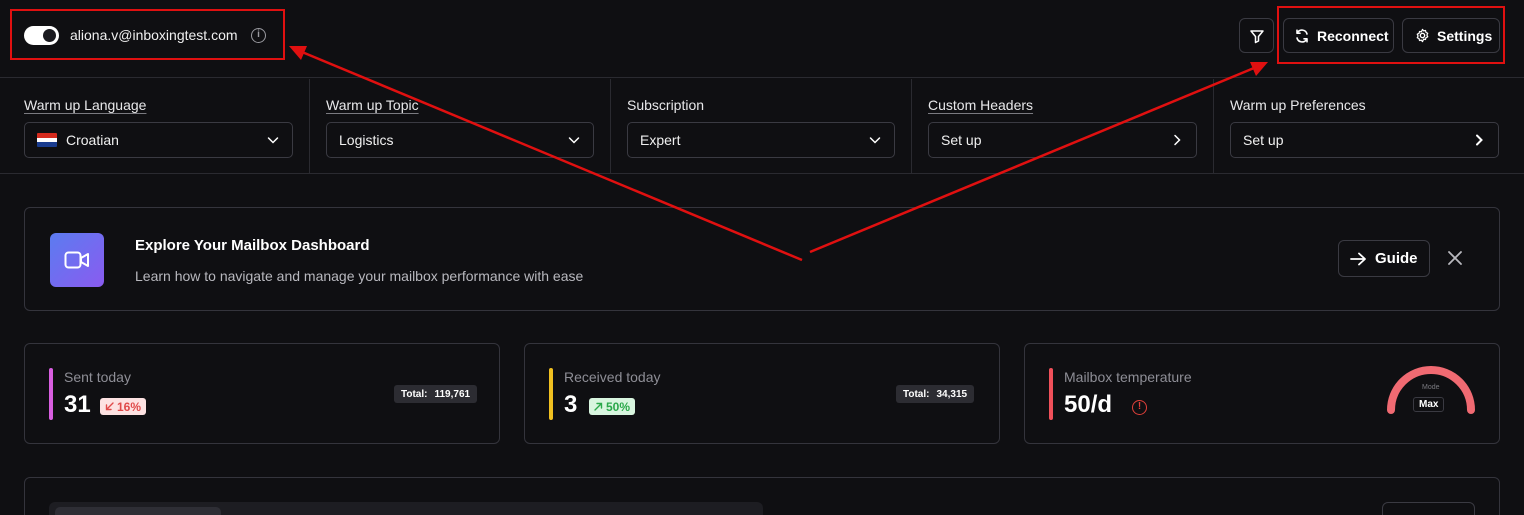  Describe the element at coordinates (366, 140) in the screenshot. I see `topic-value: Logistics` at that location.